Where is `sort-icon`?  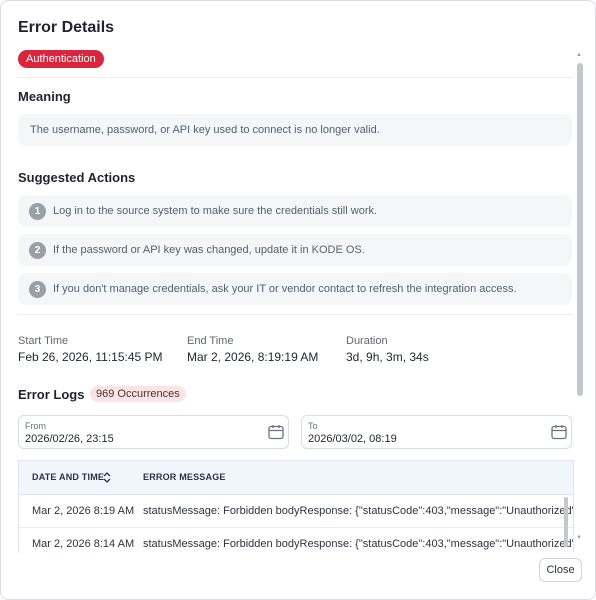
sort-icon is located at coordinates (107, 477).